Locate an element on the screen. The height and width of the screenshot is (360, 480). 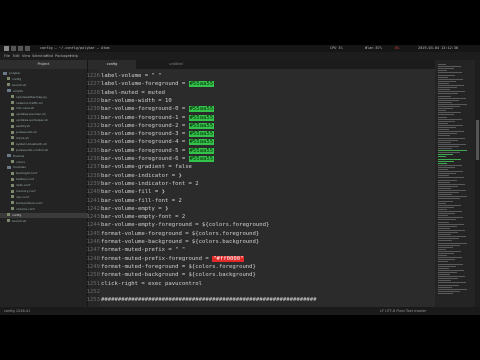
workspace-4-indicator is located at coordinates (27, 48).